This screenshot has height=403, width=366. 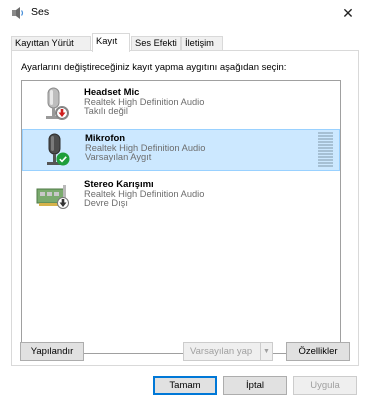 I want to click on tab-recording: Kayıt, so click(x=111, y=42).